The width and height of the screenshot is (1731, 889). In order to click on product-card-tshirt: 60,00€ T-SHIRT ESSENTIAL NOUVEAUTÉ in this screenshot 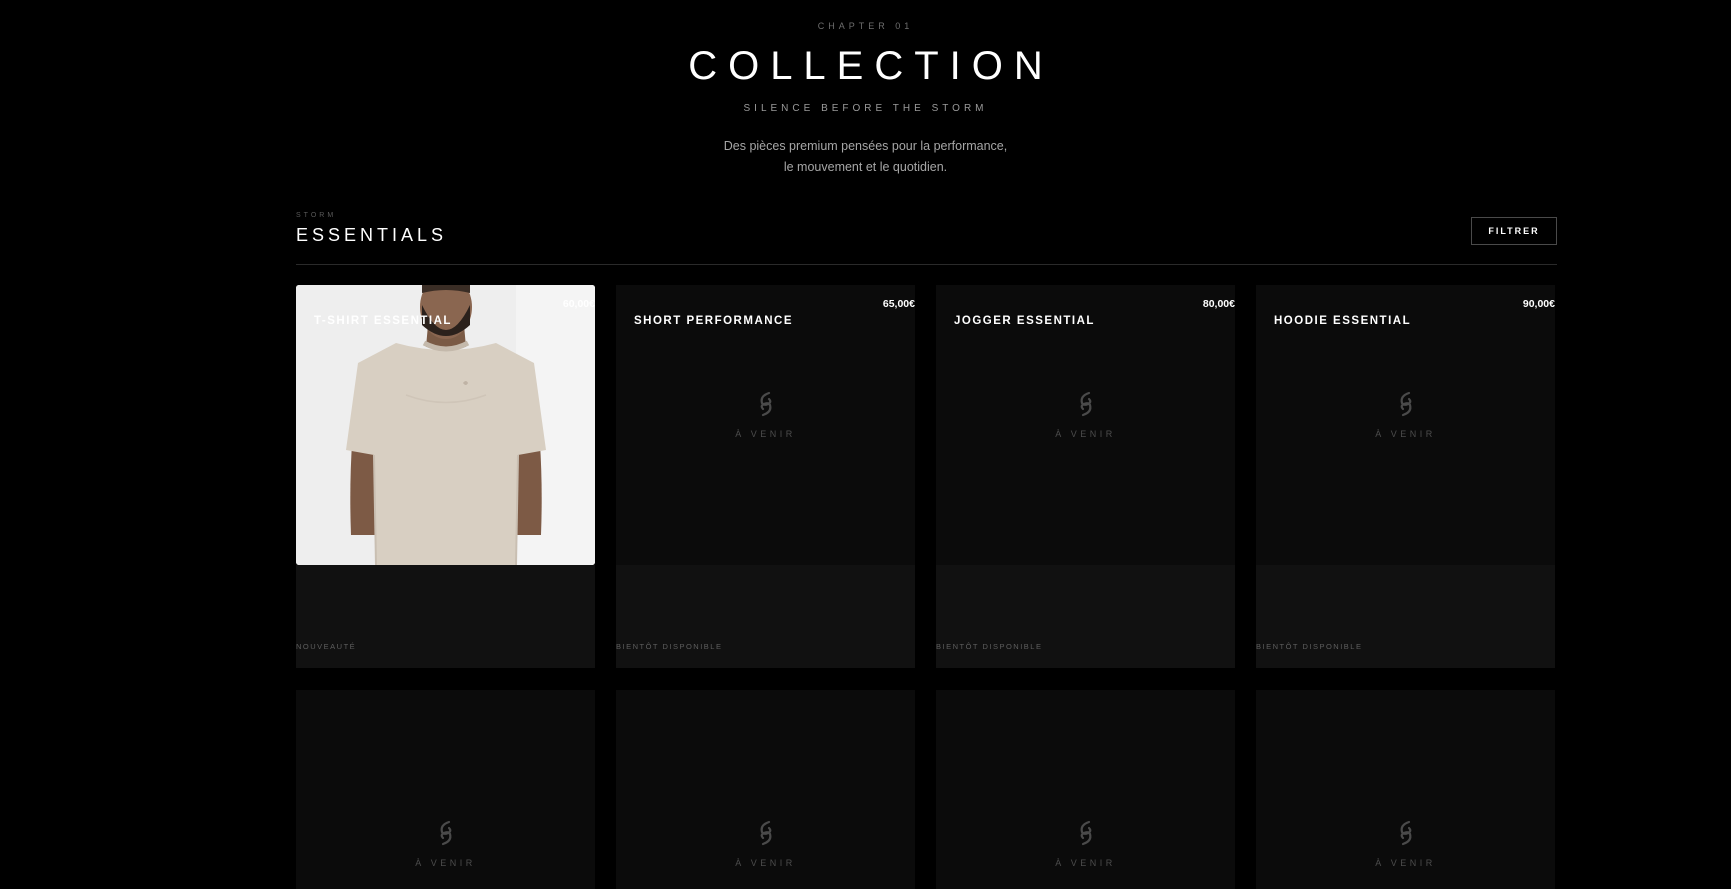, I will do `click(445, 476)`.